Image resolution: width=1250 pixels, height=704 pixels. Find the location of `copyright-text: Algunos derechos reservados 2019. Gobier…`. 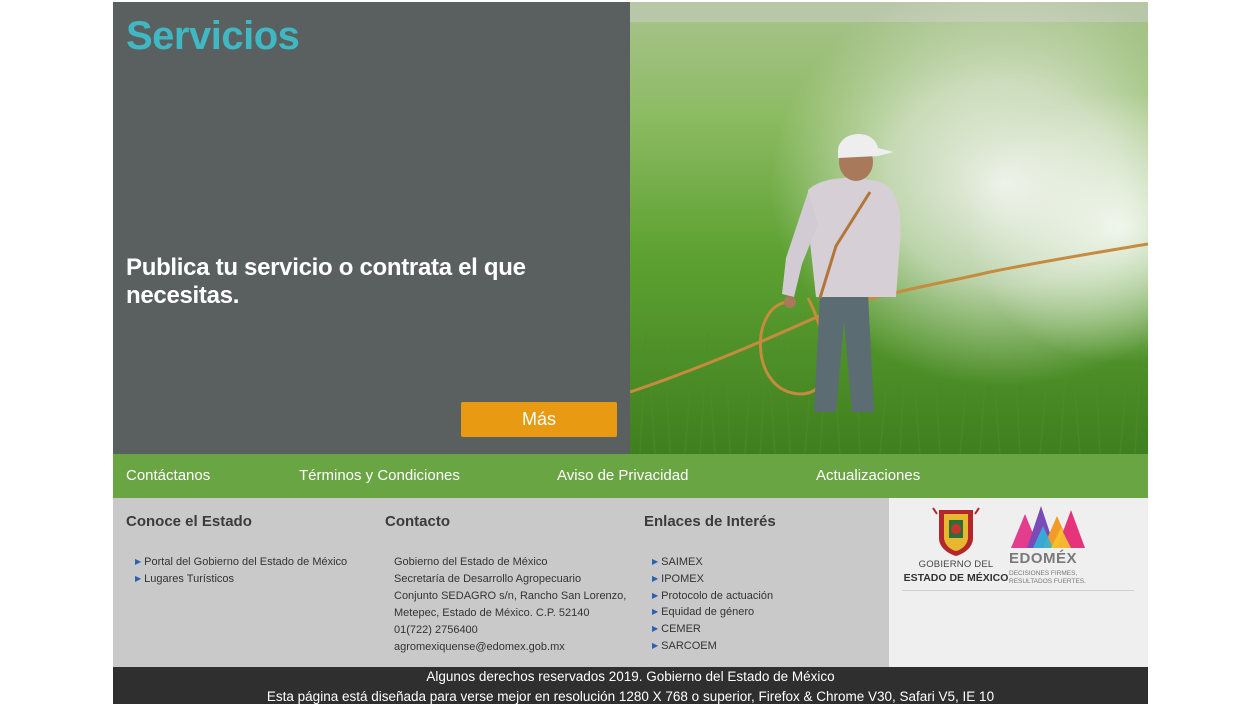

copyright-text: Algunos derechos reservados 2019. Gobier… is located at coordinates (630, 676).